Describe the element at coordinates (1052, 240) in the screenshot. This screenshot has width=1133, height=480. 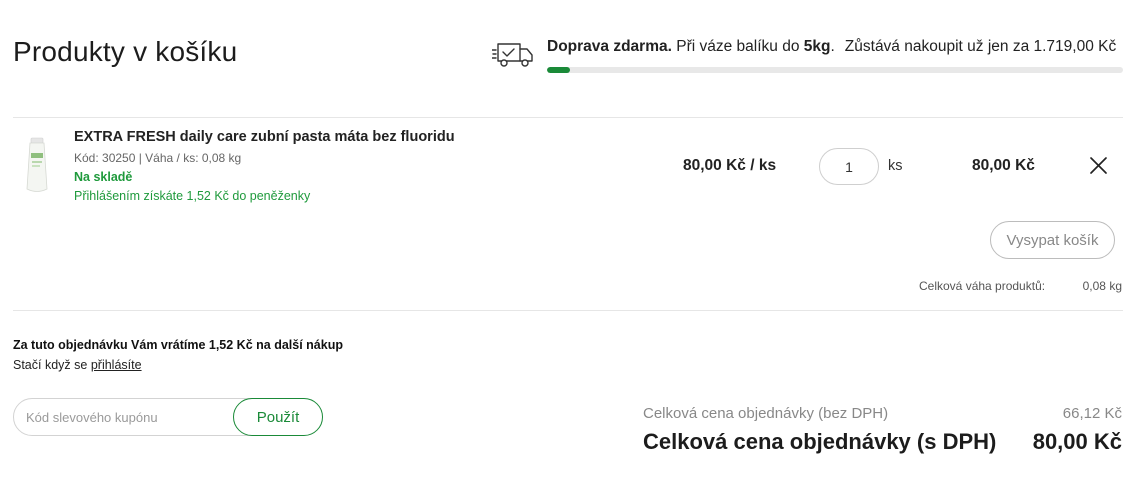
I see `empty-cart-button: Vysypat košík` at that location.